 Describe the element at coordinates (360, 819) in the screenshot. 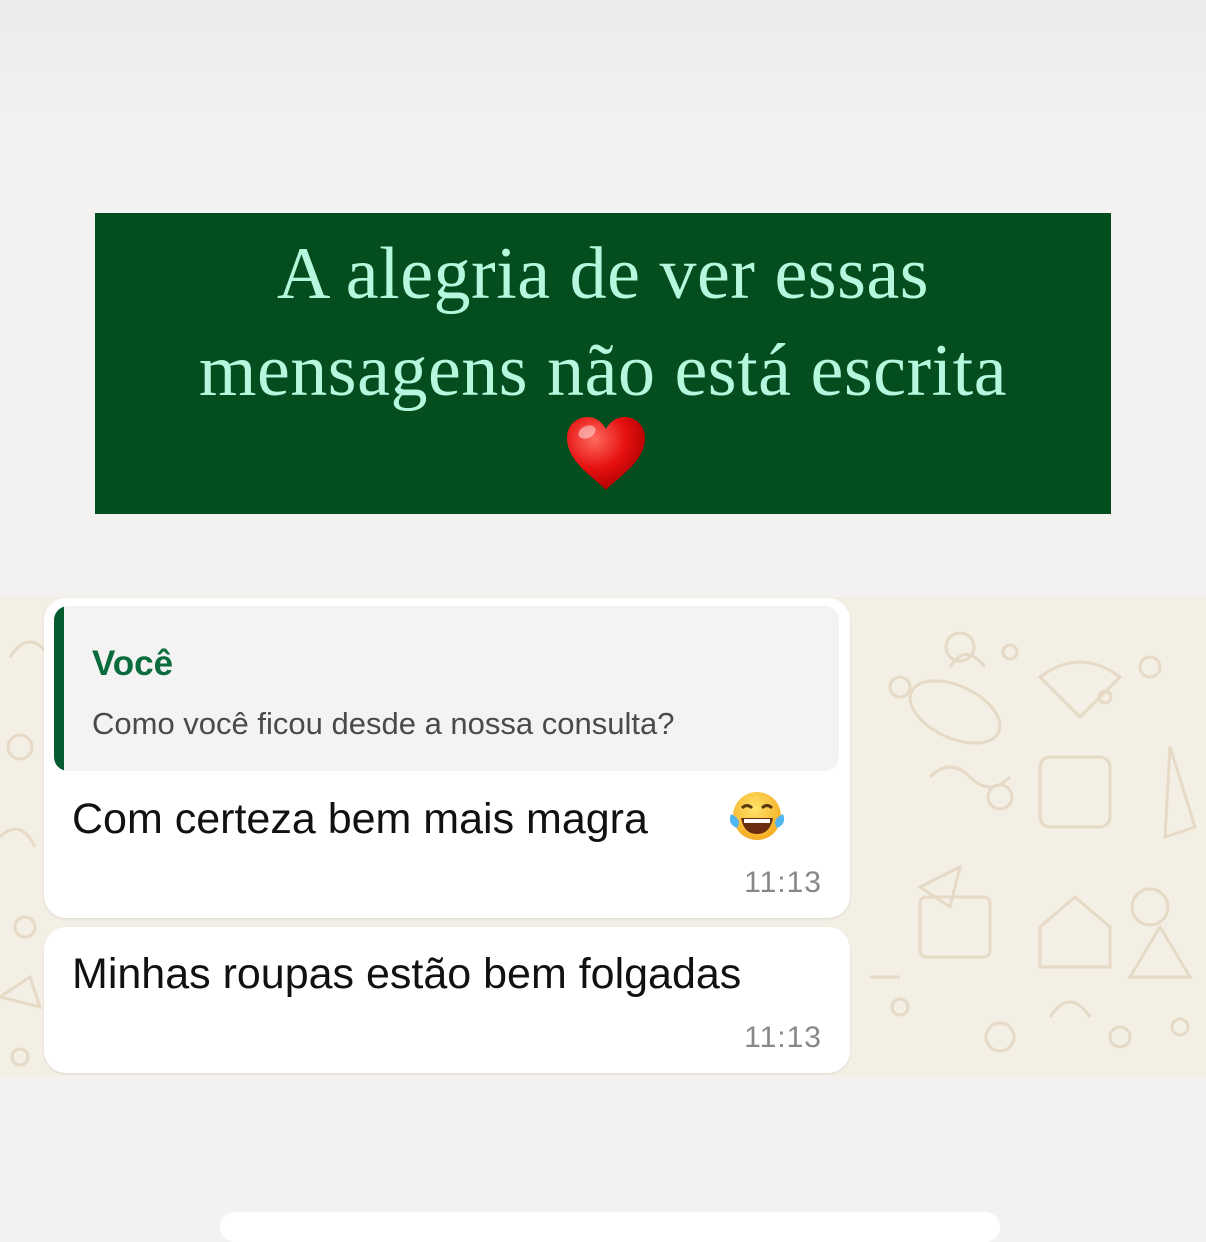

I see `message-text: Com certeza bem mais magra` at that location.